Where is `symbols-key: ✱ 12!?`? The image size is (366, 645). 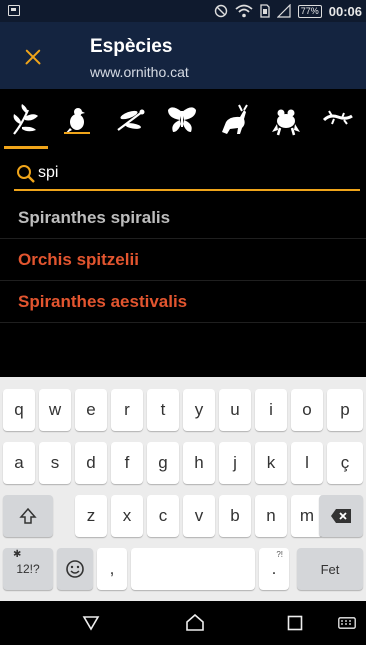
symbols-key: ✱ 12!? is located at coordinates (28, 569).